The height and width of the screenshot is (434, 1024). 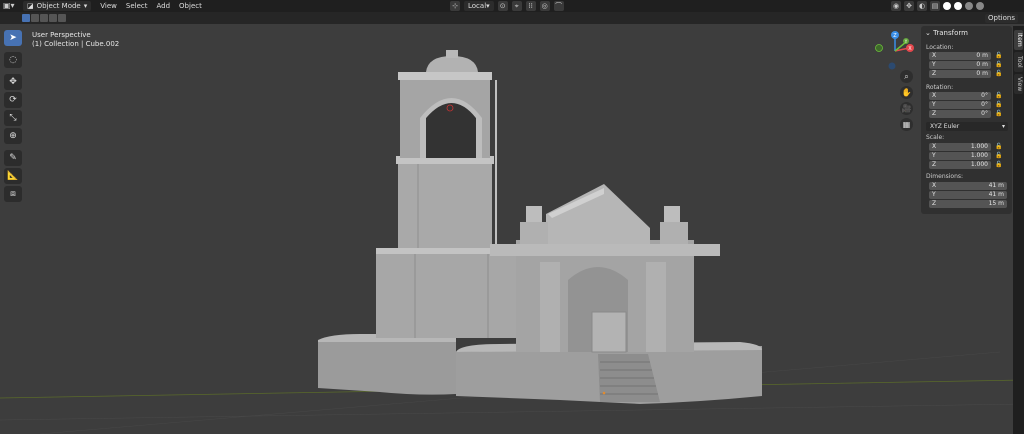 I want to click on transform-title: Transform, so click(x=950, y=33).